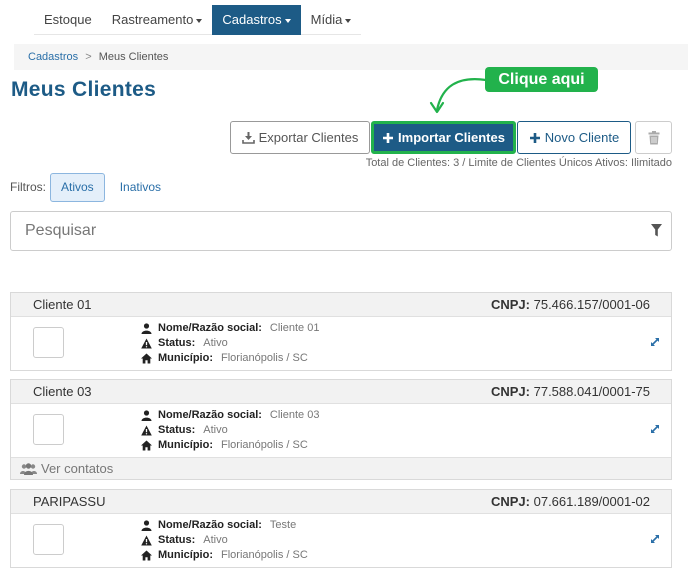 This screenshot has height=588, width=688. I want to click on nav-item-midia: Mídia, so click(331, 20).